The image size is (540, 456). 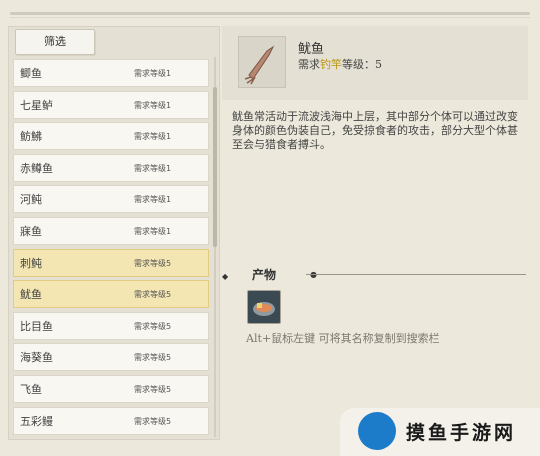 What do you see at coordinates (36, 105) in the screenshot?
I see `fish-name: 七星鲈` at bounding box center [36, 105].